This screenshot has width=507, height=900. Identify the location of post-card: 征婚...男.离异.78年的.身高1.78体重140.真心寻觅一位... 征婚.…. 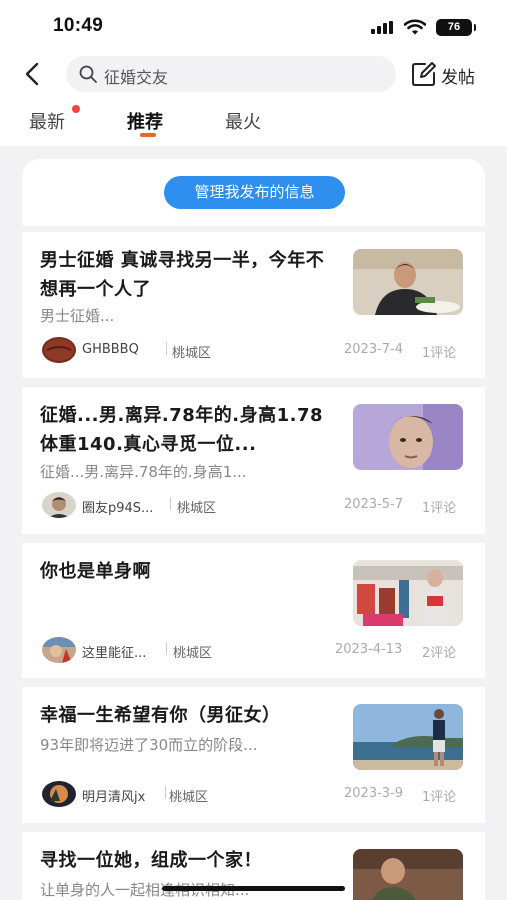
(253, 460).